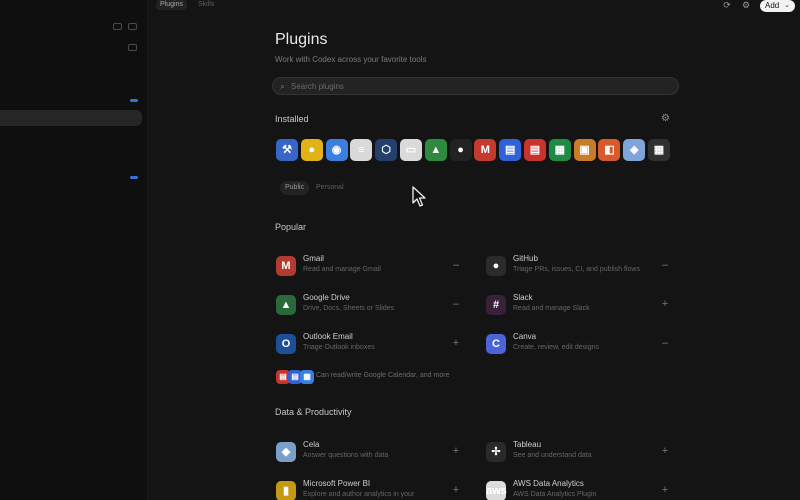  What do you see at coordinates (342, 269) in the screenshot?
I see `plugin-description: Read and manage Gmail` at bounding box center [342, 269].